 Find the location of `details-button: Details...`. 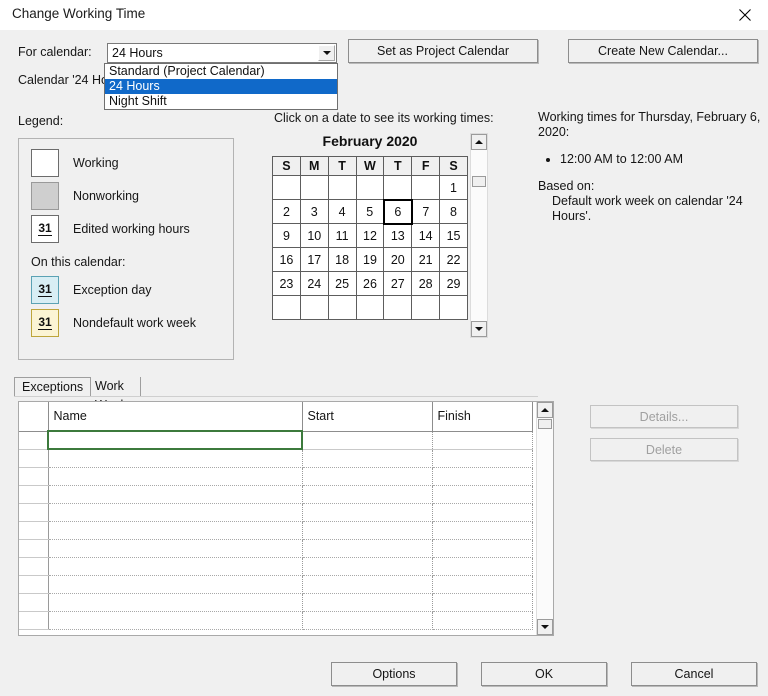

details-button: Details... is located at coordinates (664, 416).